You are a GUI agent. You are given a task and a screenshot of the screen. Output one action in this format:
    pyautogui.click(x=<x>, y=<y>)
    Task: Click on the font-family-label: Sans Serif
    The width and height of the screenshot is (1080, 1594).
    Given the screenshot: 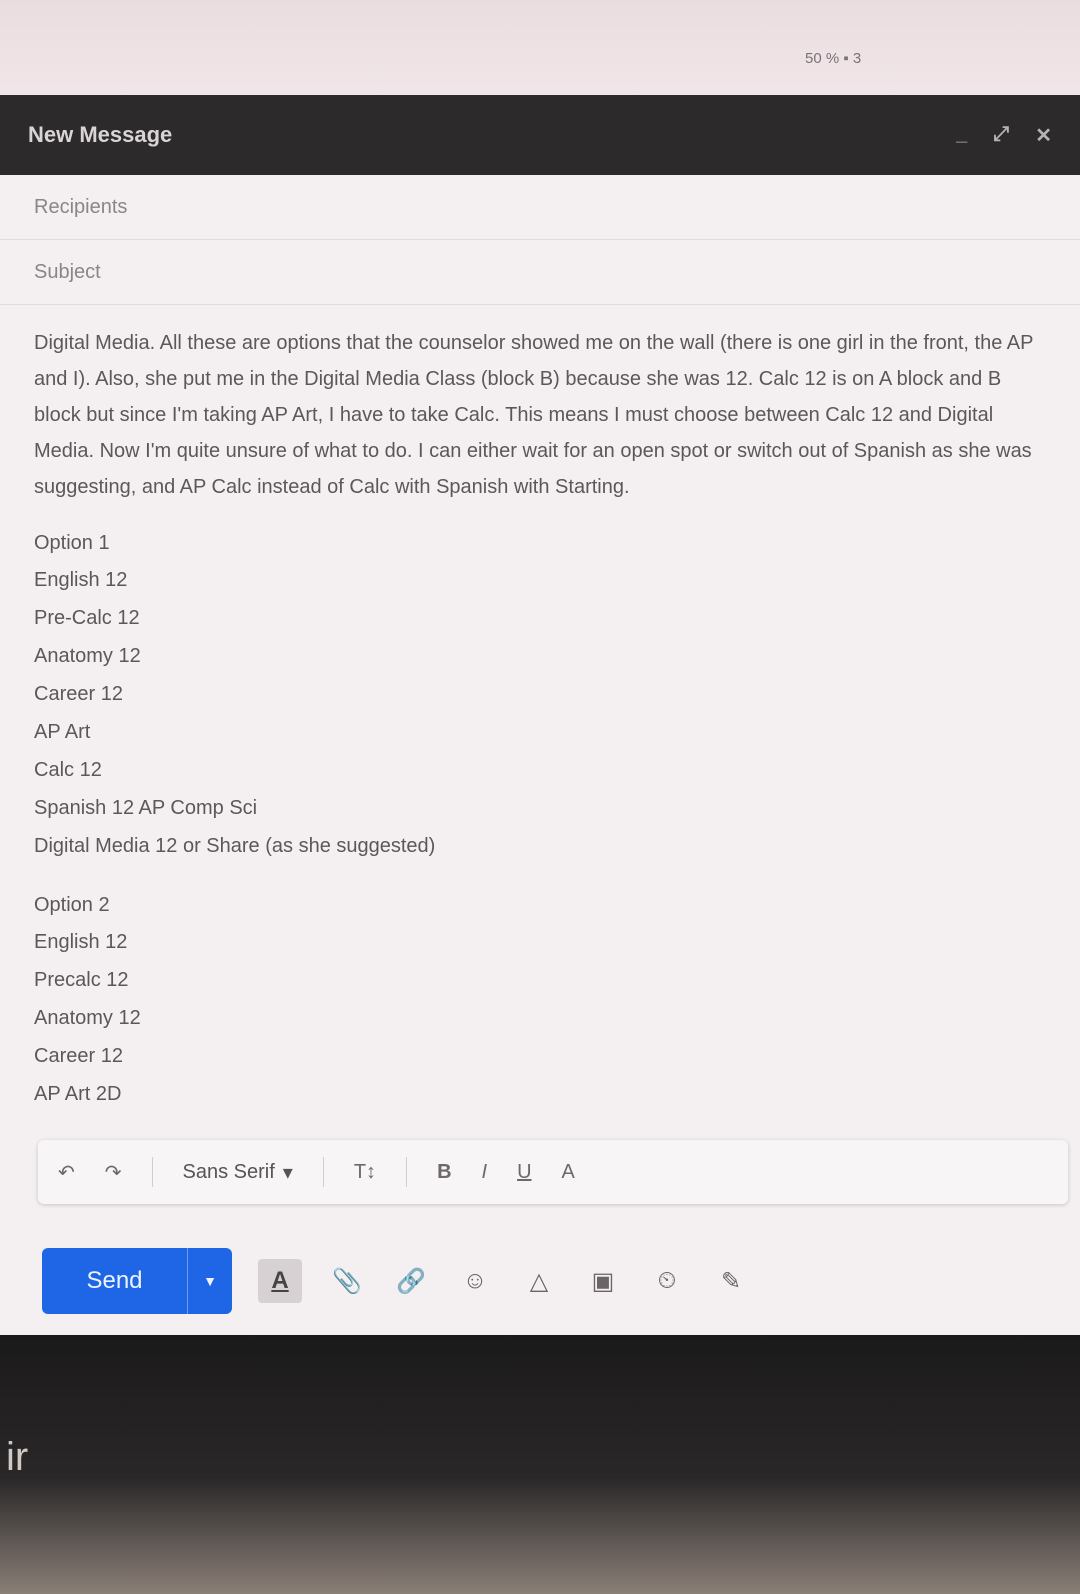 What is the action you would take?
    pyautogui.click(x=228, y=1171)
    